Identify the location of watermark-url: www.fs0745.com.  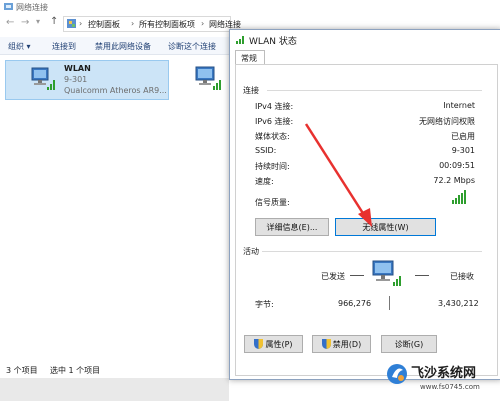
(450, 387).